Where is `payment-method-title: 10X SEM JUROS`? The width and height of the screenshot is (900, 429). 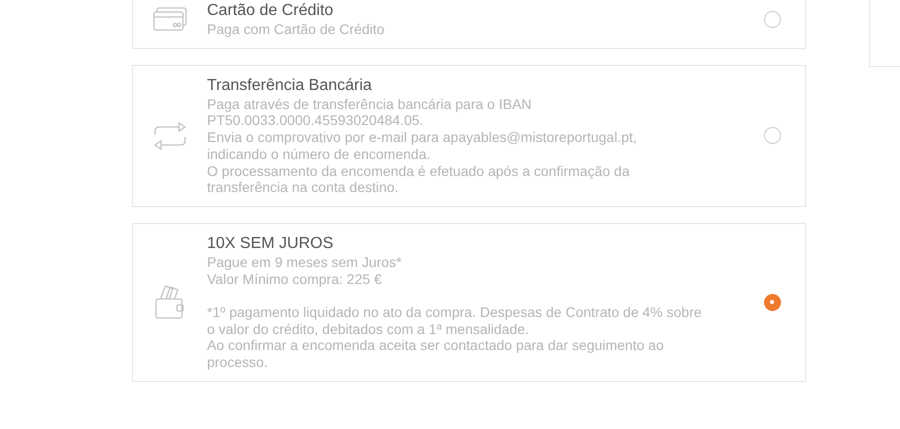
payment-method-title: 10X SEM JUROS is located at coordinates (270, 244).